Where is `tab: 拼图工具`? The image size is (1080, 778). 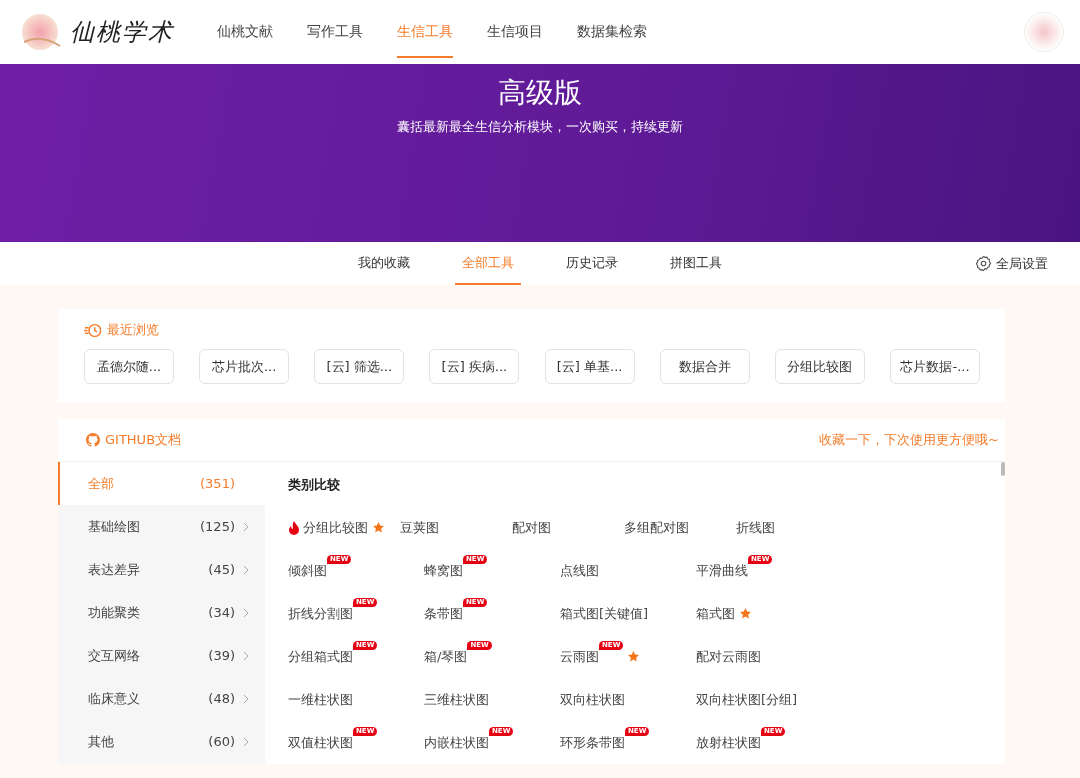
tab: 拼图工具 is located at coordinates (696, 263).